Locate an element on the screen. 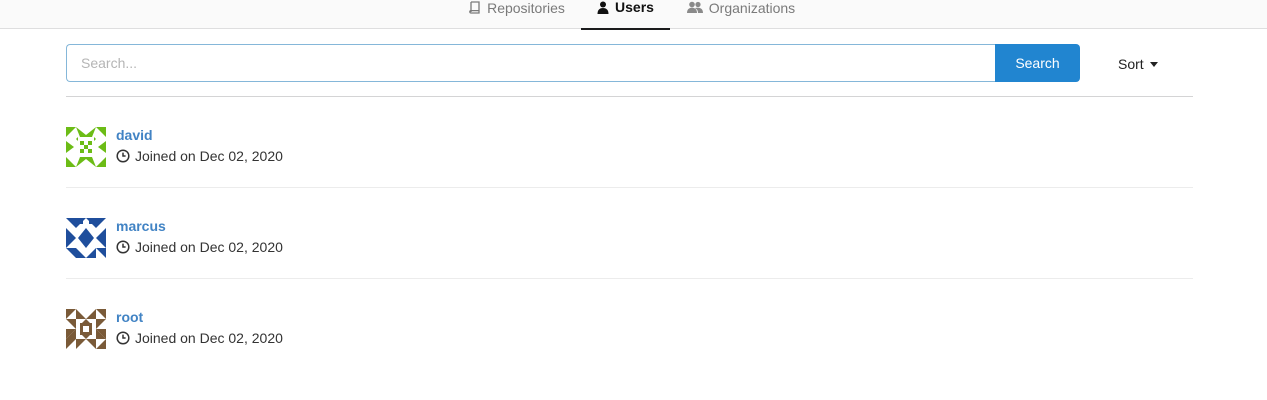 The width and height of the screenshot is (1267, 400). username-link: root is located at coordinates (129, 317).